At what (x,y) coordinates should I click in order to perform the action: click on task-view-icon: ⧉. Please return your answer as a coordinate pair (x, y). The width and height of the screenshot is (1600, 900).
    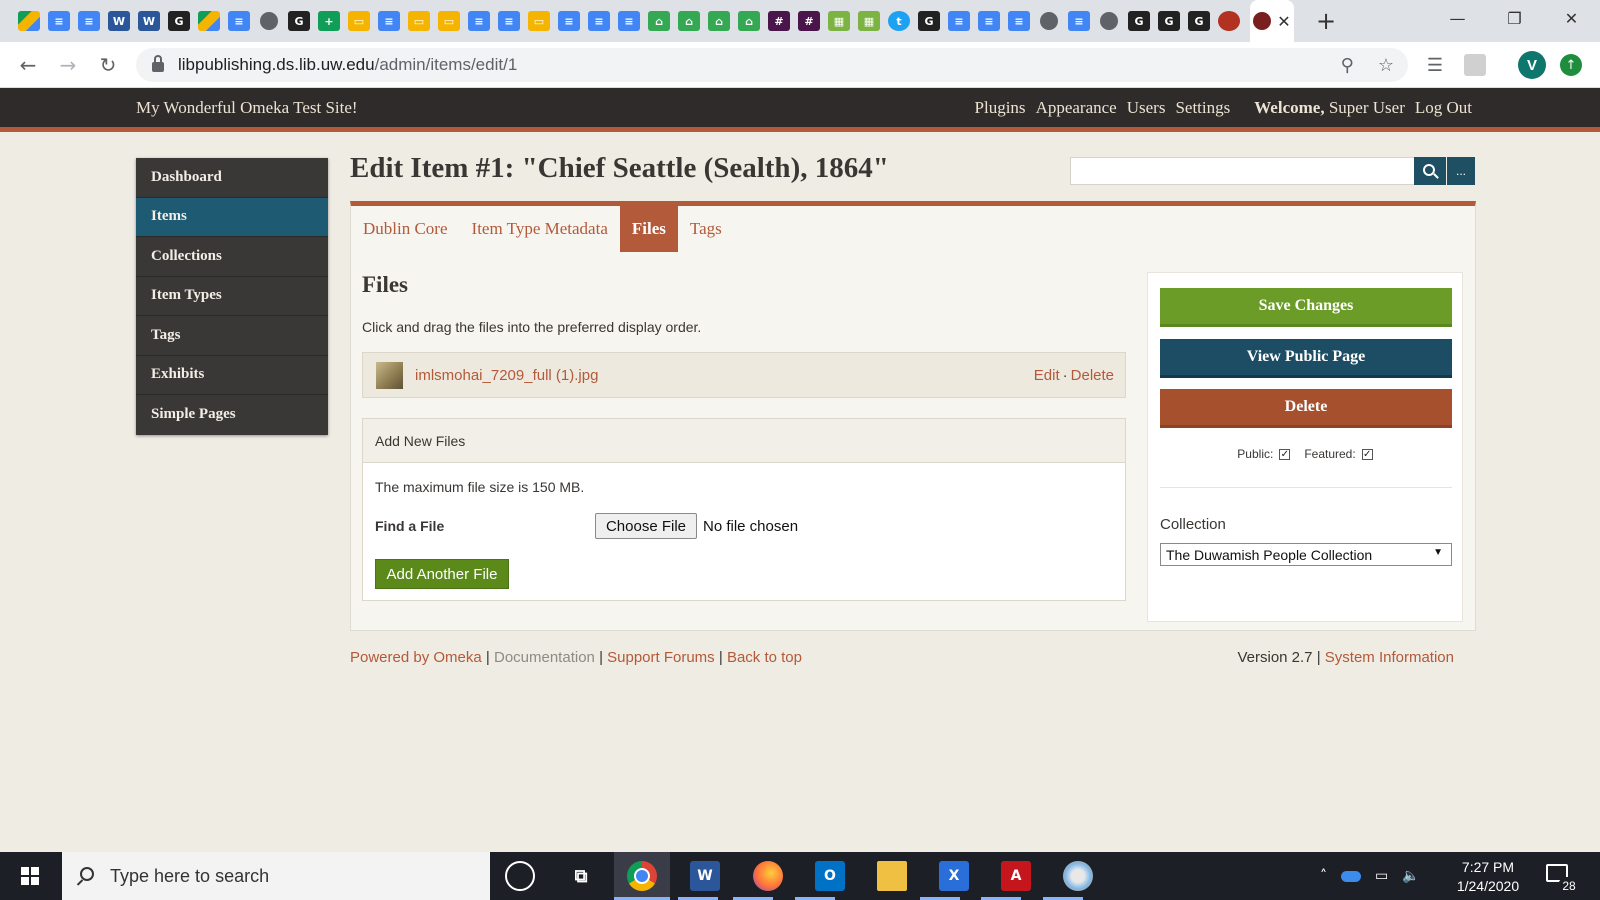
    Looking at the image, I should click on (581, 876).